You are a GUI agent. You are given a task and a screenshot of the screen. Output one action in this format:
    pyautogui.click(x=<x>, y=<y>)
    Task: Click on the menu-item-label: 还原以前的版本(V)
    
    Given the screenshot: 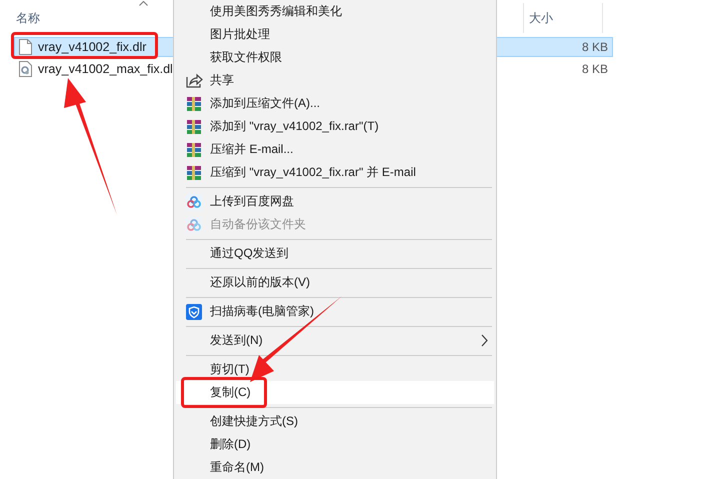 What is the action you would take?
    pyautogui.click(x=260, y=282)
    